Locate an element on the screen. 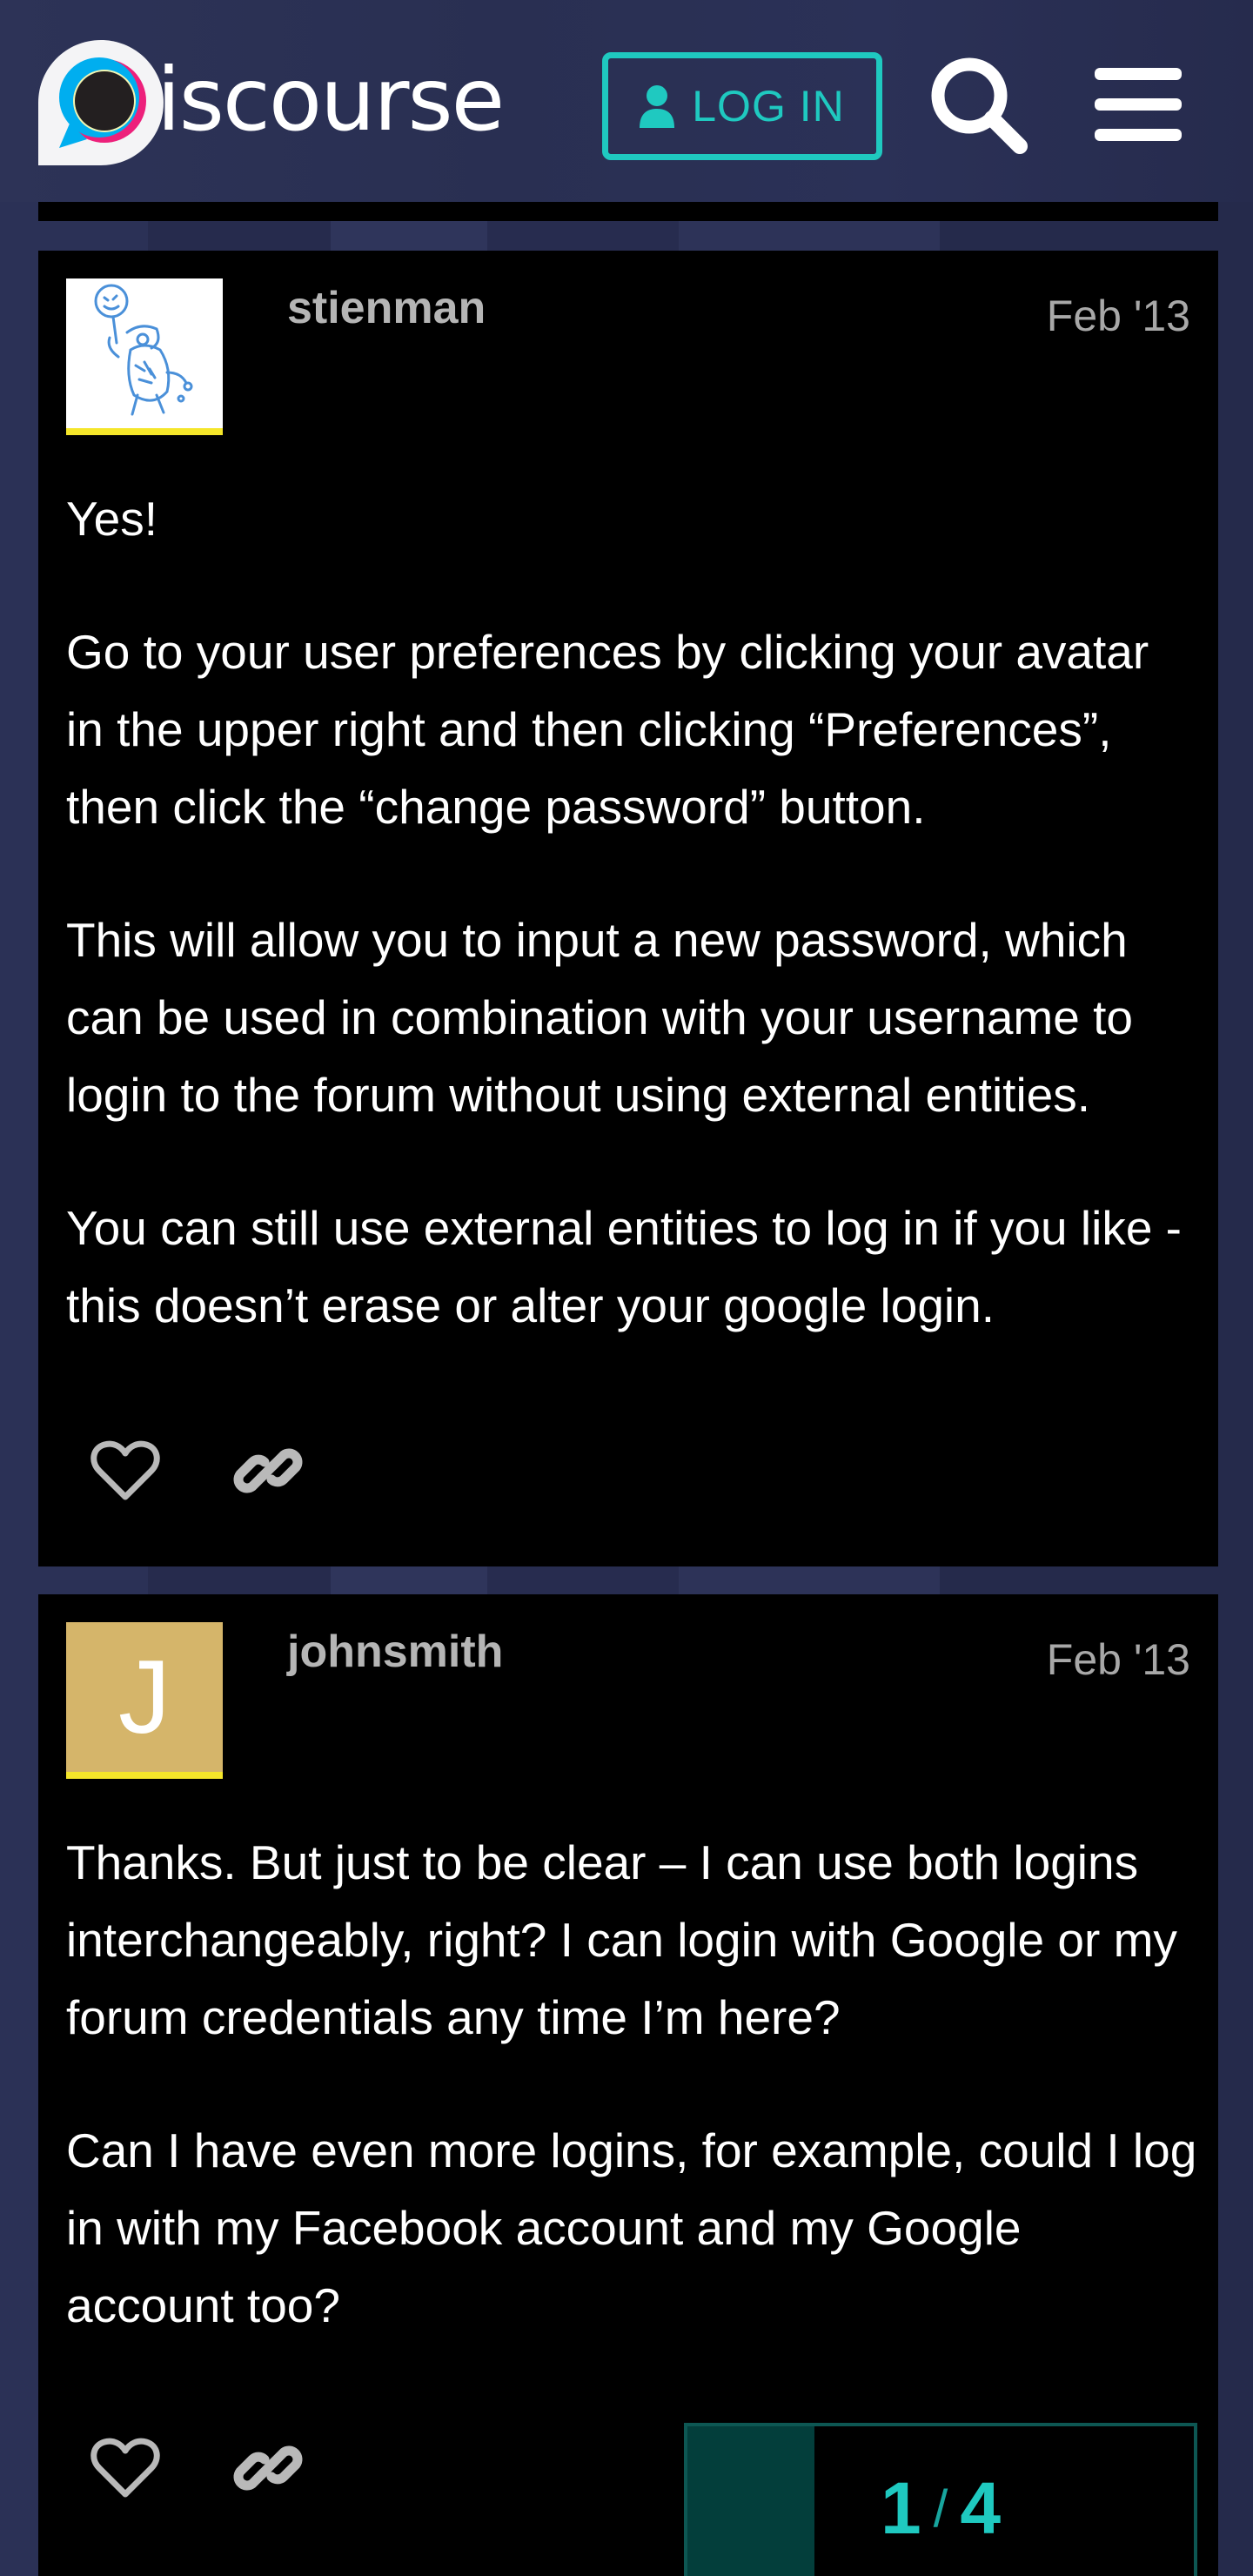  login-label: LOG IN is located at coordinates (768, 106).